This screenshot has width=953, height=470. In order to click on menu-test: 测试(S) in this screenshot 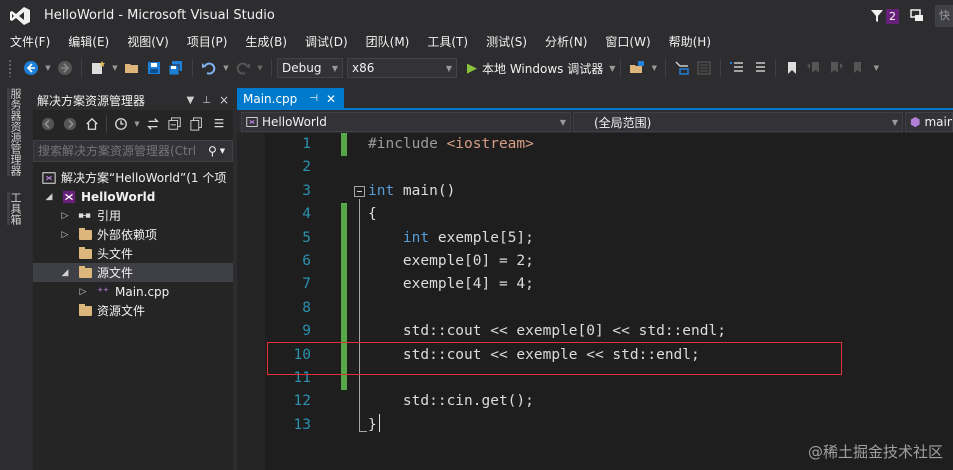, I will do `click(506, 42)`.